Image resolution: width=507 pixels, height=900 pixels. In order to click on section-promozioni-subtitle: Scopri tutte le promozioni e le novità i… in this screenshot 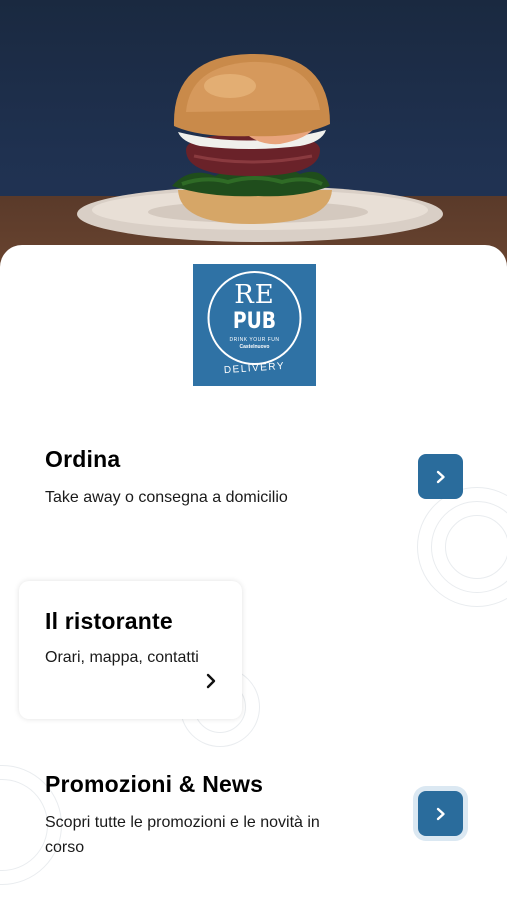, I will do `click(182, 835)`.